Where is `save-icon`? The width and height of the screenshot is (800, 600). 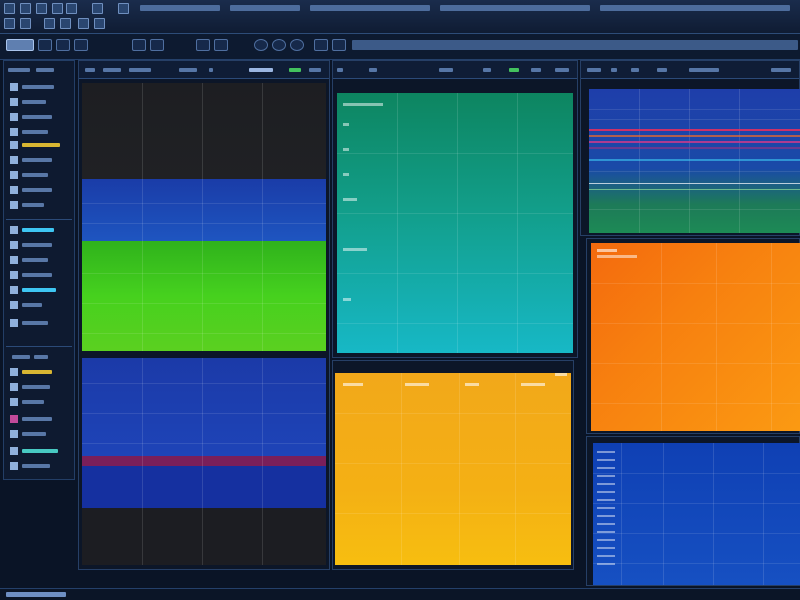 save-icon is located at coordinates (81, 45).